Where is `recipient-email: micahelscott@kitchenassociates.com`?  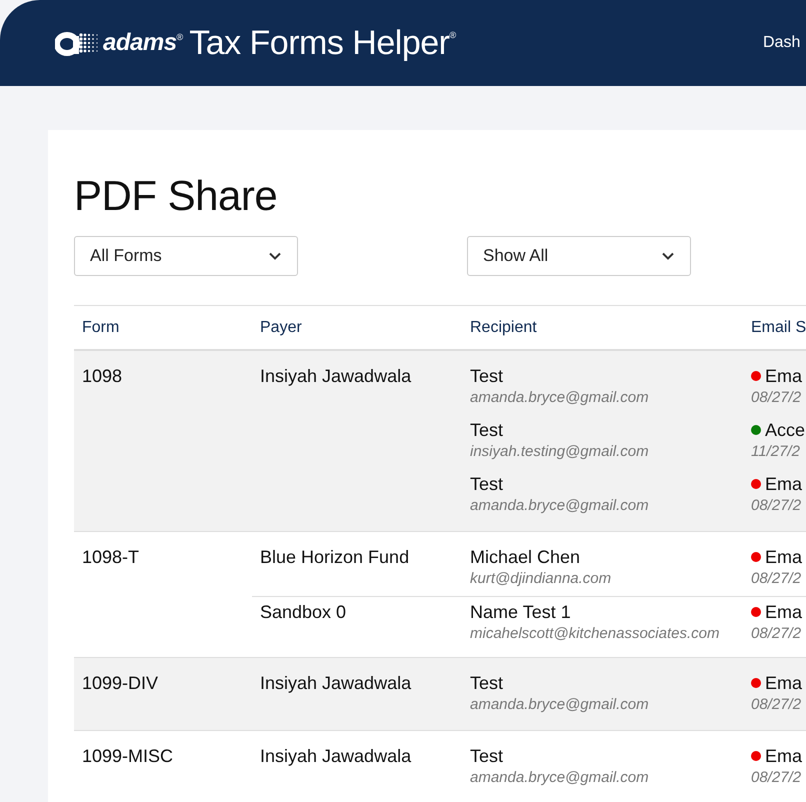
recipient-email: micahelscott@kitchenassociates.com is located at coordinates (595, 634).